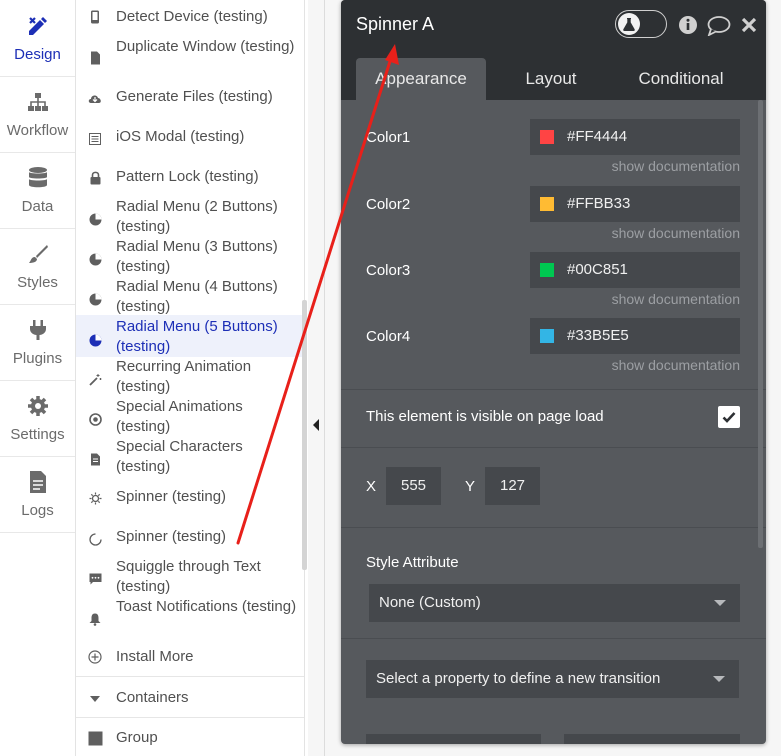 The width and height of the screenshot is (781, 756). I want to click on color4-swatch, so click(547, 336).